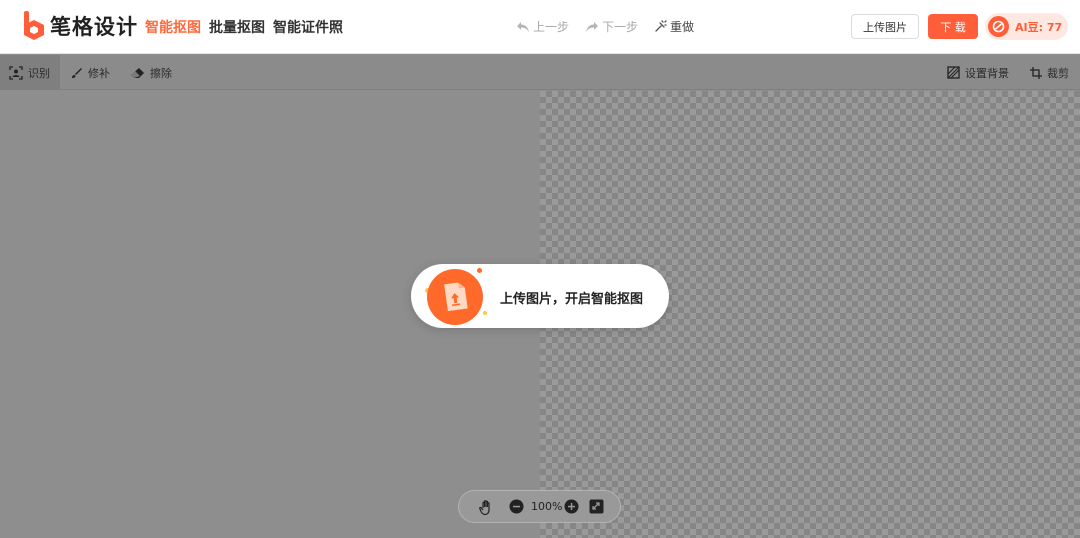 Image resolution: width=1080 pixels, height=538 pixels. Describe the element at coordinates (455, 297) in the screenshot. I see `upload-file-icon` at that location.